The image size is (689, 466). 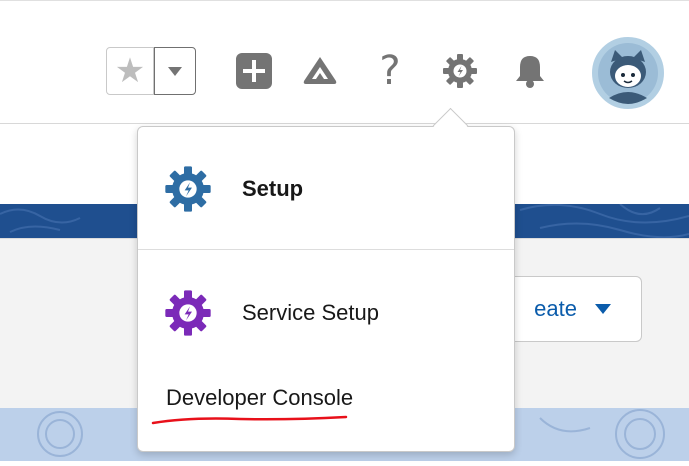 What do you see at coordinates (249, 420) in the screenshot?
I see `red-underline-annotation` at bounding box center [249, 420].